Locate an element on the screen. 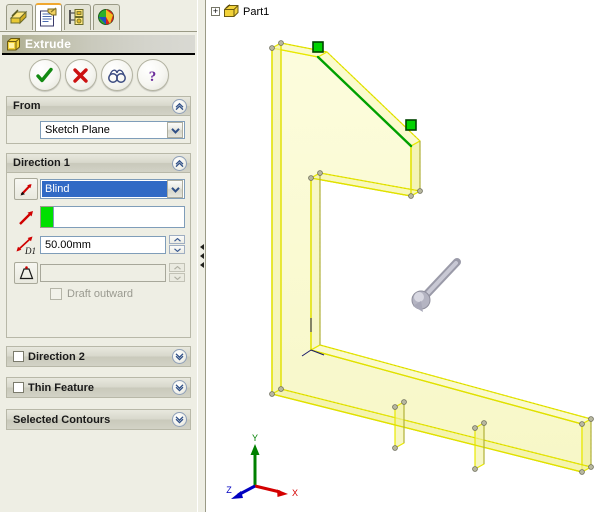 The width and height of the screenshot is (600, 512). right-end-face is located at coordinates (415, 168).